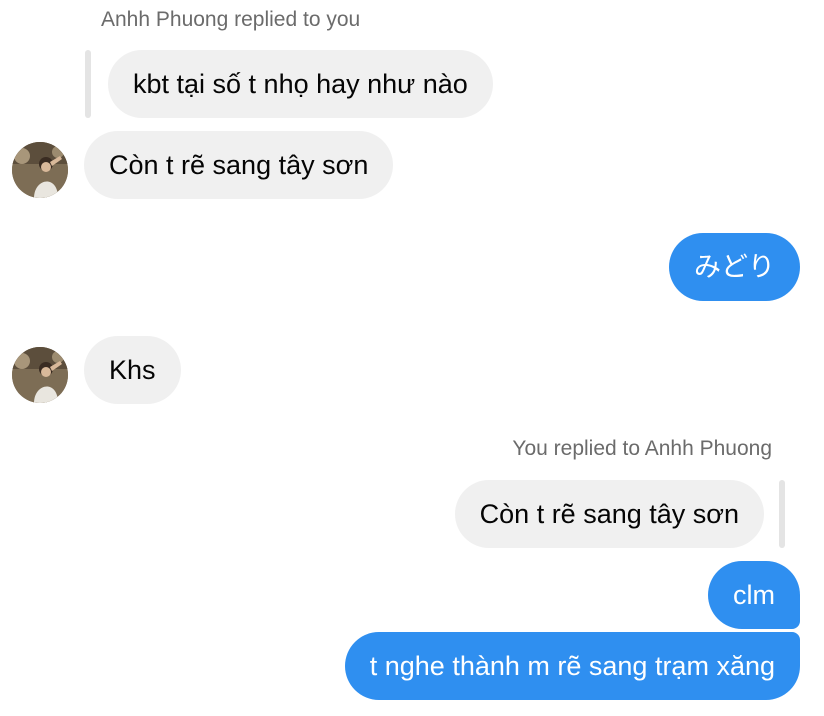  Describe the element at coordinates (734, 267) in the screenshot. I see `outgoing-message: みどり` at that location.